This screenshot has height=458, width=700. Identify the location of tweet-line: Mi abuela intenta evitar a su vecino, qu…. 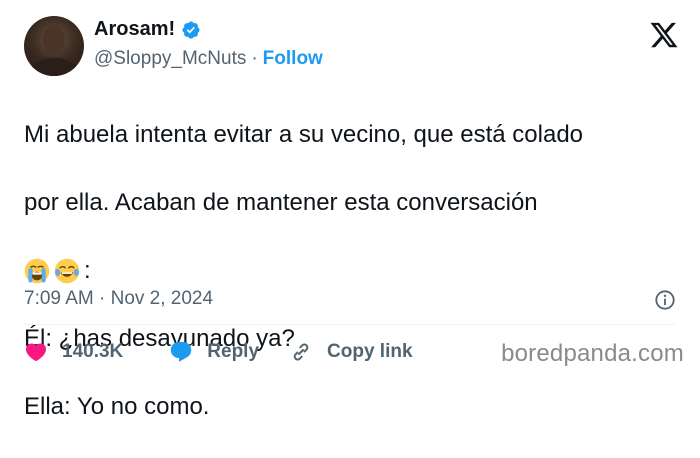
(304, 134).